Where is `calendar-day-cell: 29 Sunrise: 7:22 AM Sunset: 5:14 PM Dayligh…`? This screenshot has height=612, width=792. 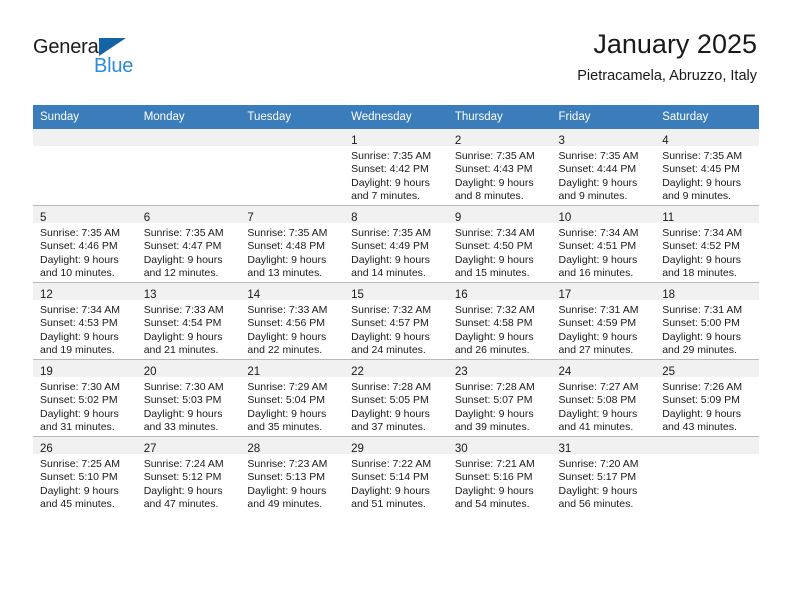
calendar-day-cell: 29 Sunrise: 7:22 AM Sunset: 5:14 PM Dayligh… is located at coordinates (396, 474).